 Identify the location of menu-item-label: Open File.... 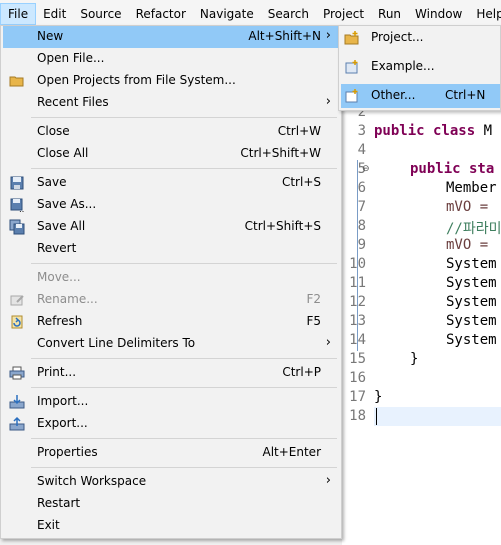
(71, 58).